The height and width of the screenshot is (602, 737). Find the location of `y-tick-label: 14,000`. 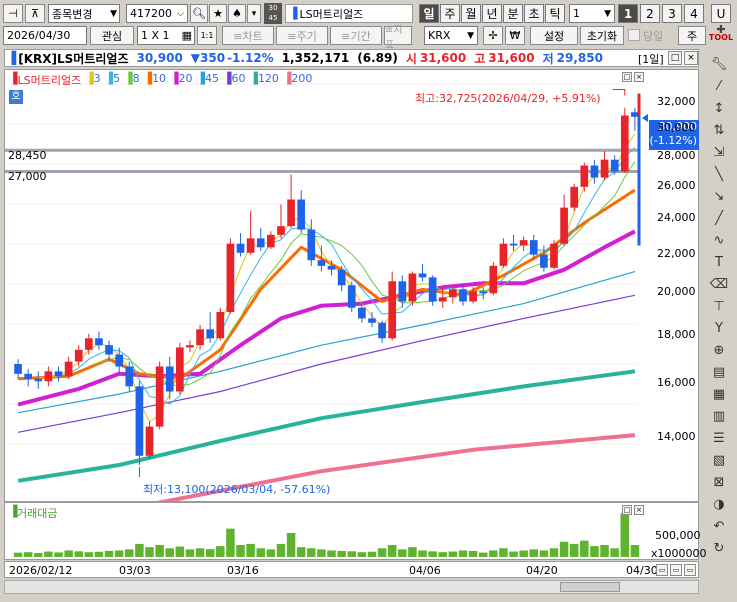

y-tick-label: 14,000 is located at coordinates (676, 437).